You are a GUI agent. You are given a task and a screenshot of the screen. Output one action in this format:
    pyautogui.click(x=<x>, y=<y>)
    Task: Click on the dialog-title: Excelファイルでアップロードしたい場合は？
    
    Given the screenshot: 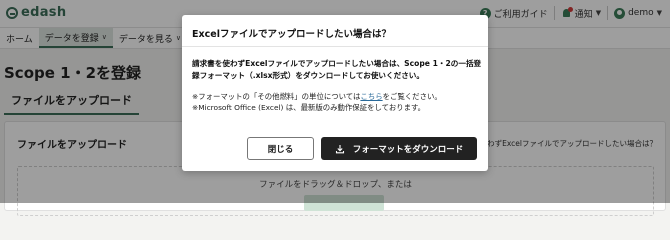 What is the action you would take?
    pyautogui.click(x=291, y=34)
    